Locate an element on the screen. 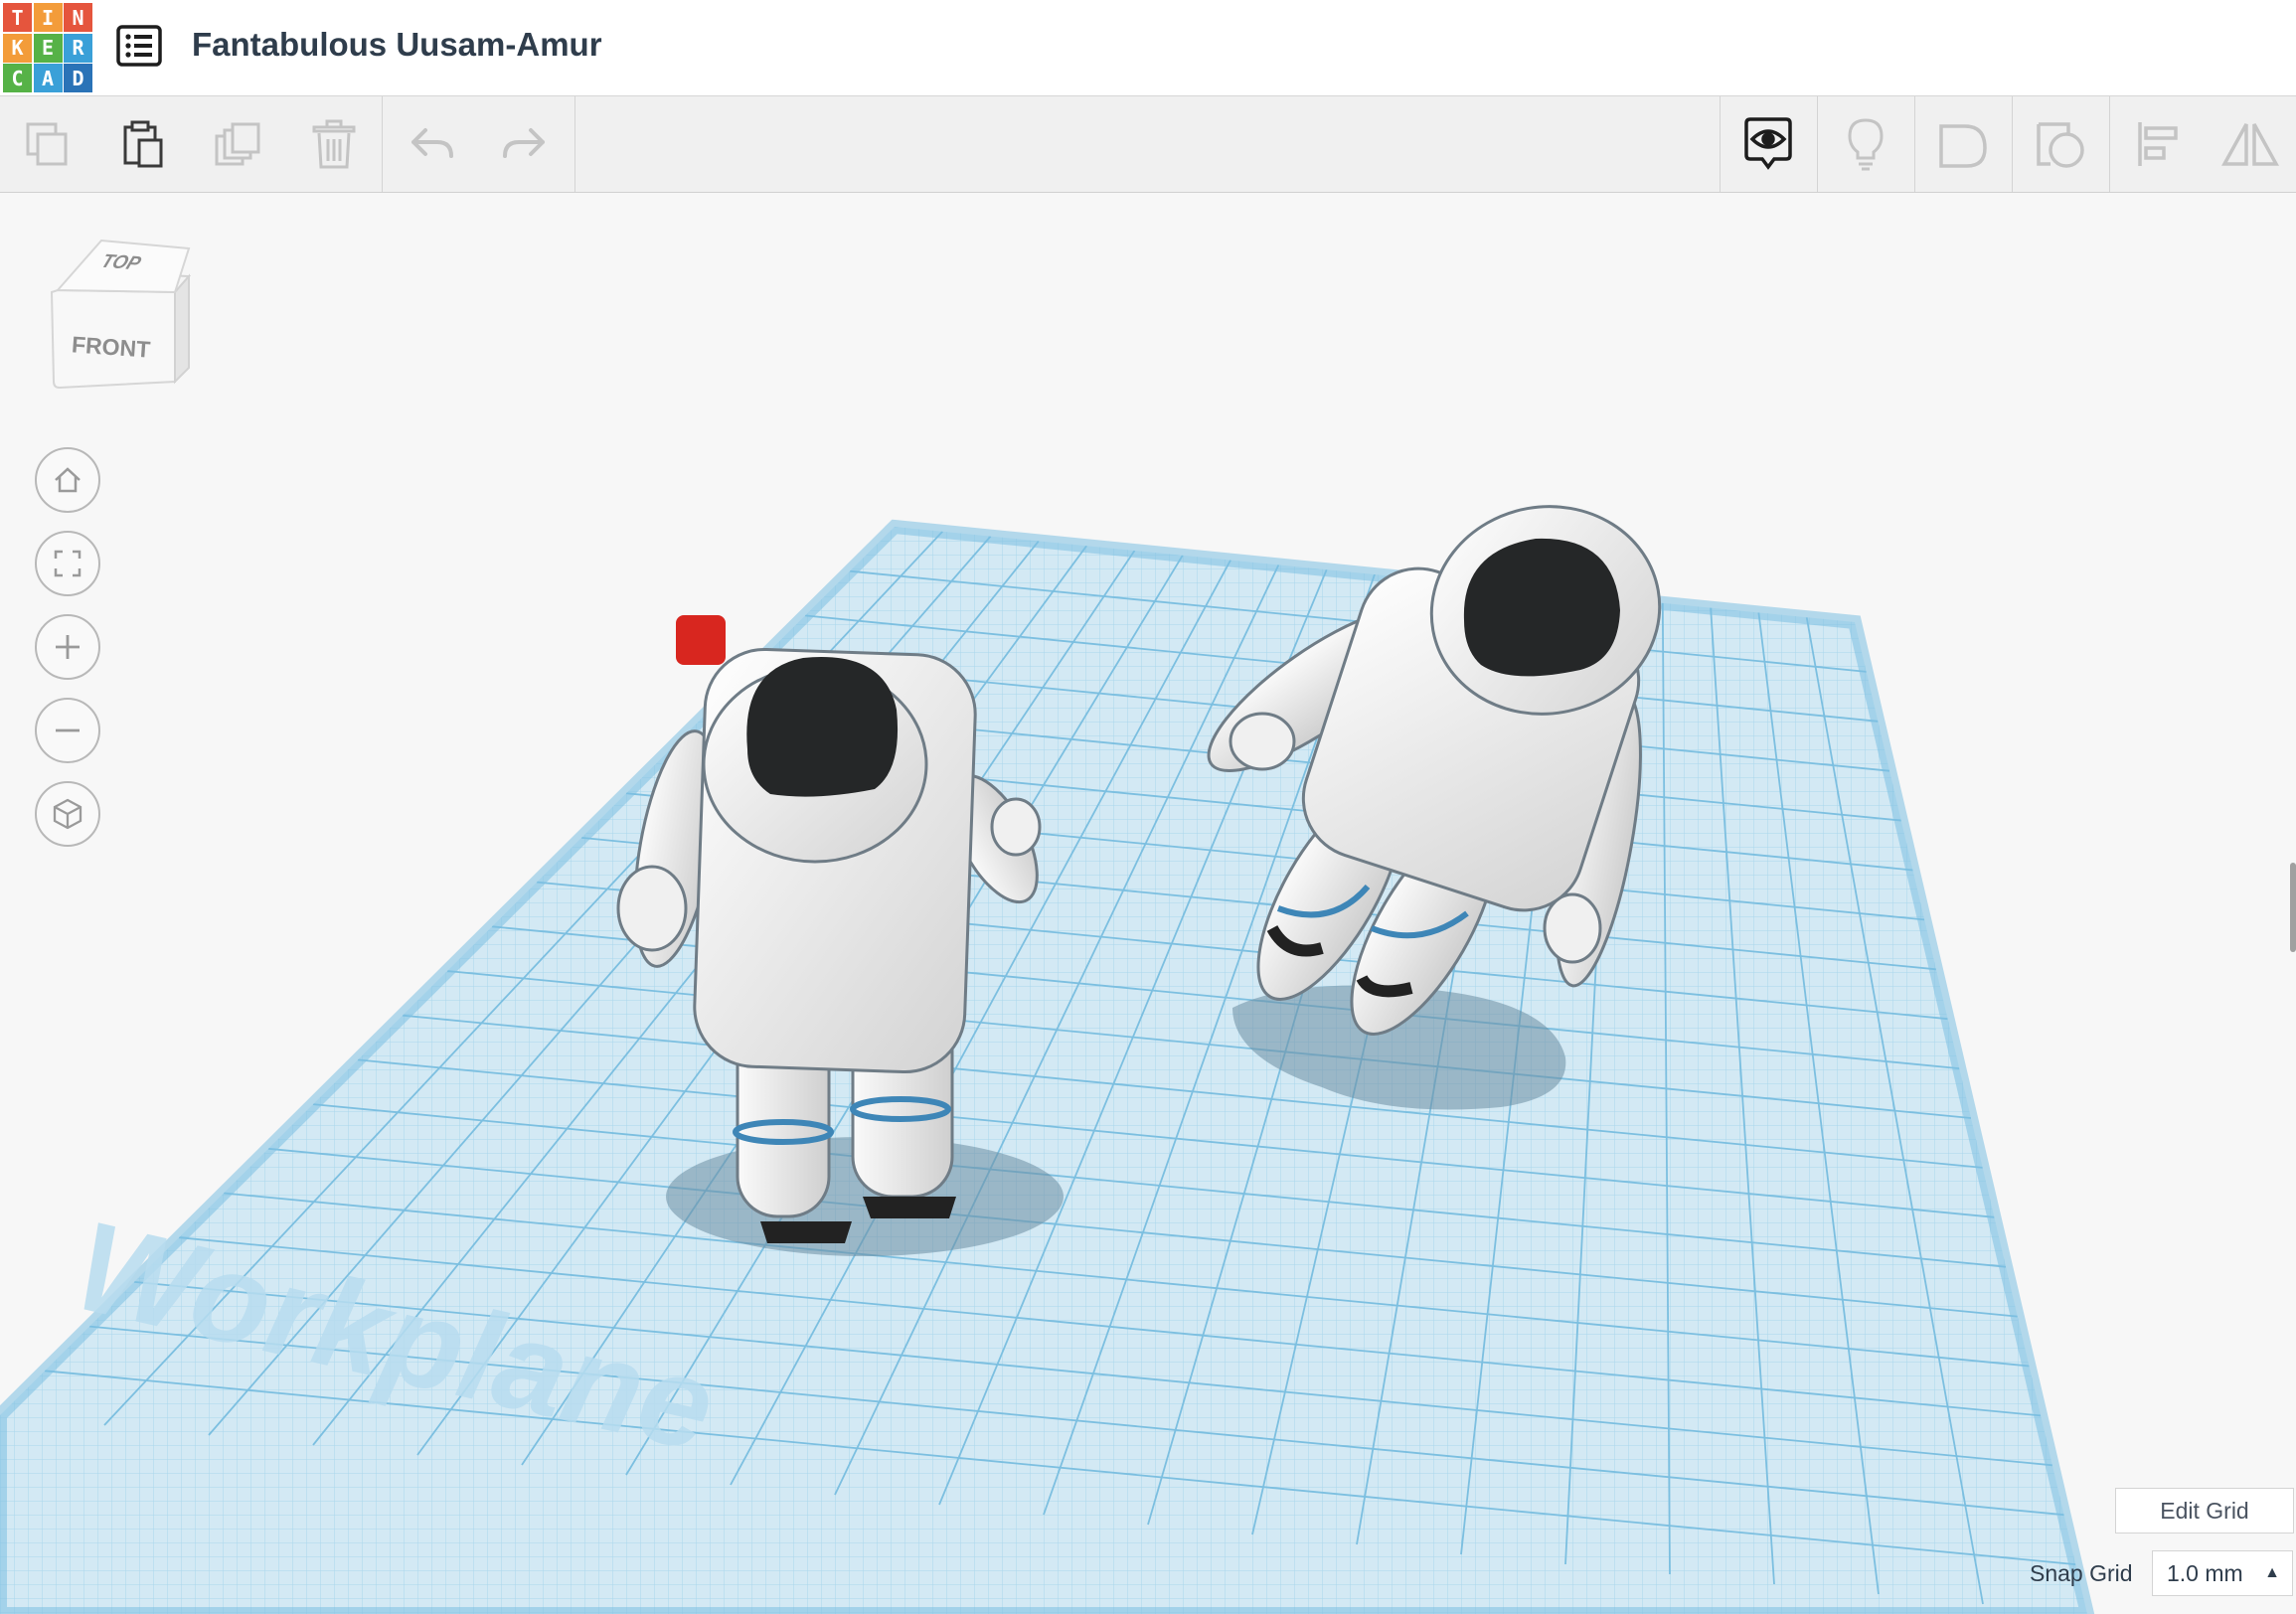  snap-grid-select: 1.0 mm ▲ is located at coordinates (2222, 1573).